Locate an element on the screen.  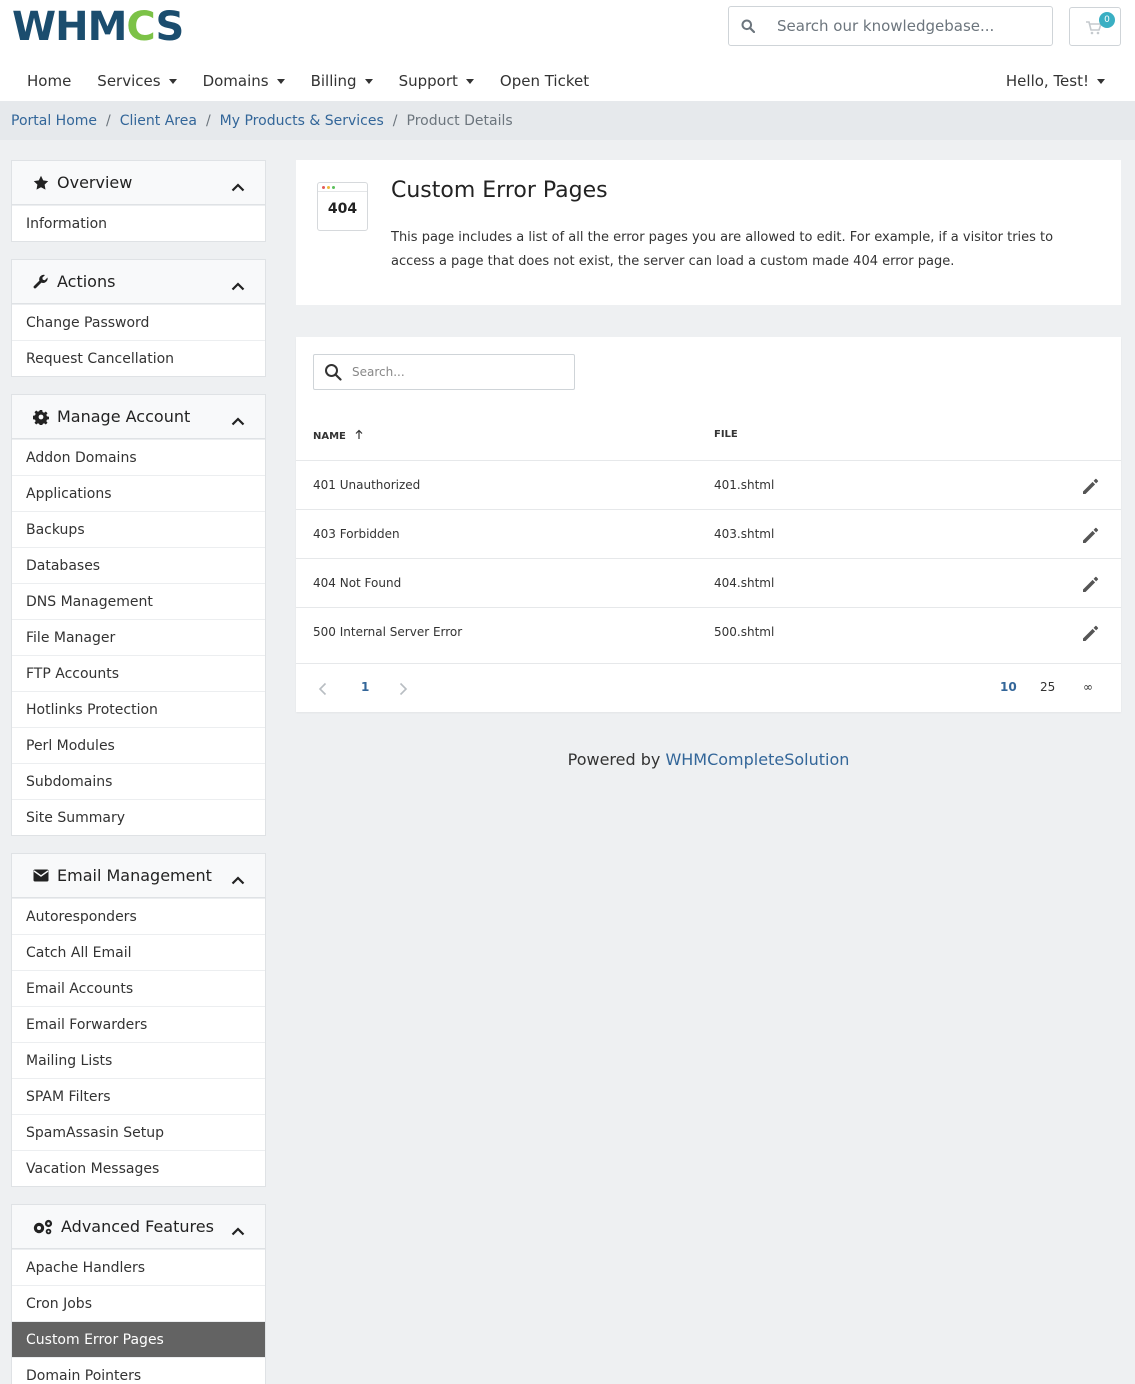
page-number-current: 1 is located at coordinates (365, 687).